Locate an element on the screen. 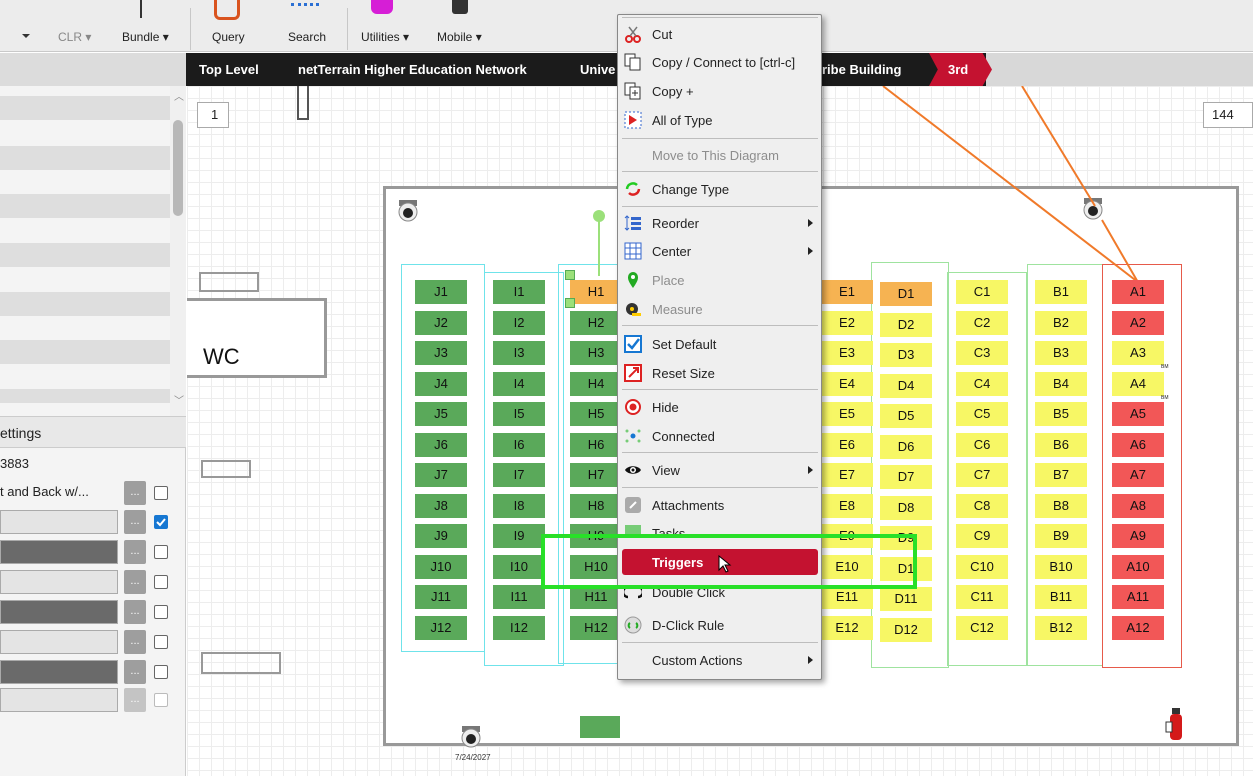 This screenshot has height=776, width=1253. scrollbar-thumb is located at coordinates (178, 168).